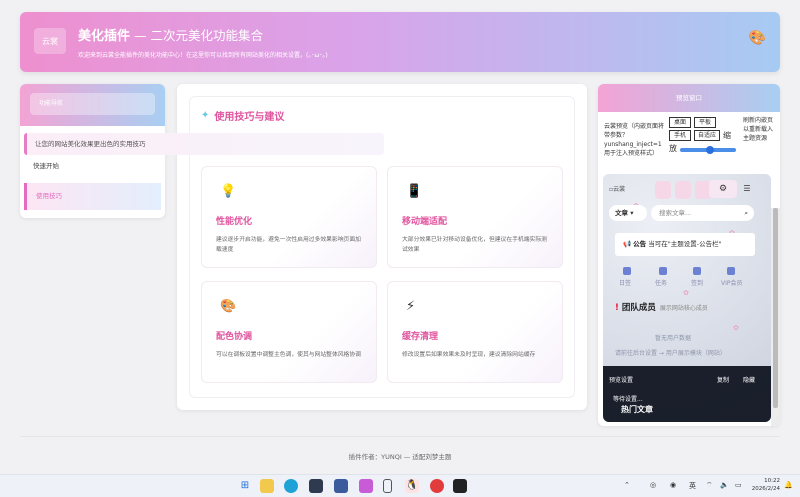 The width and height of the screenshot is (800, 497). I want to click on card-desc: 可以在调板设置中调整主色调，使其与网站整体风格协调, so click(288, 355).